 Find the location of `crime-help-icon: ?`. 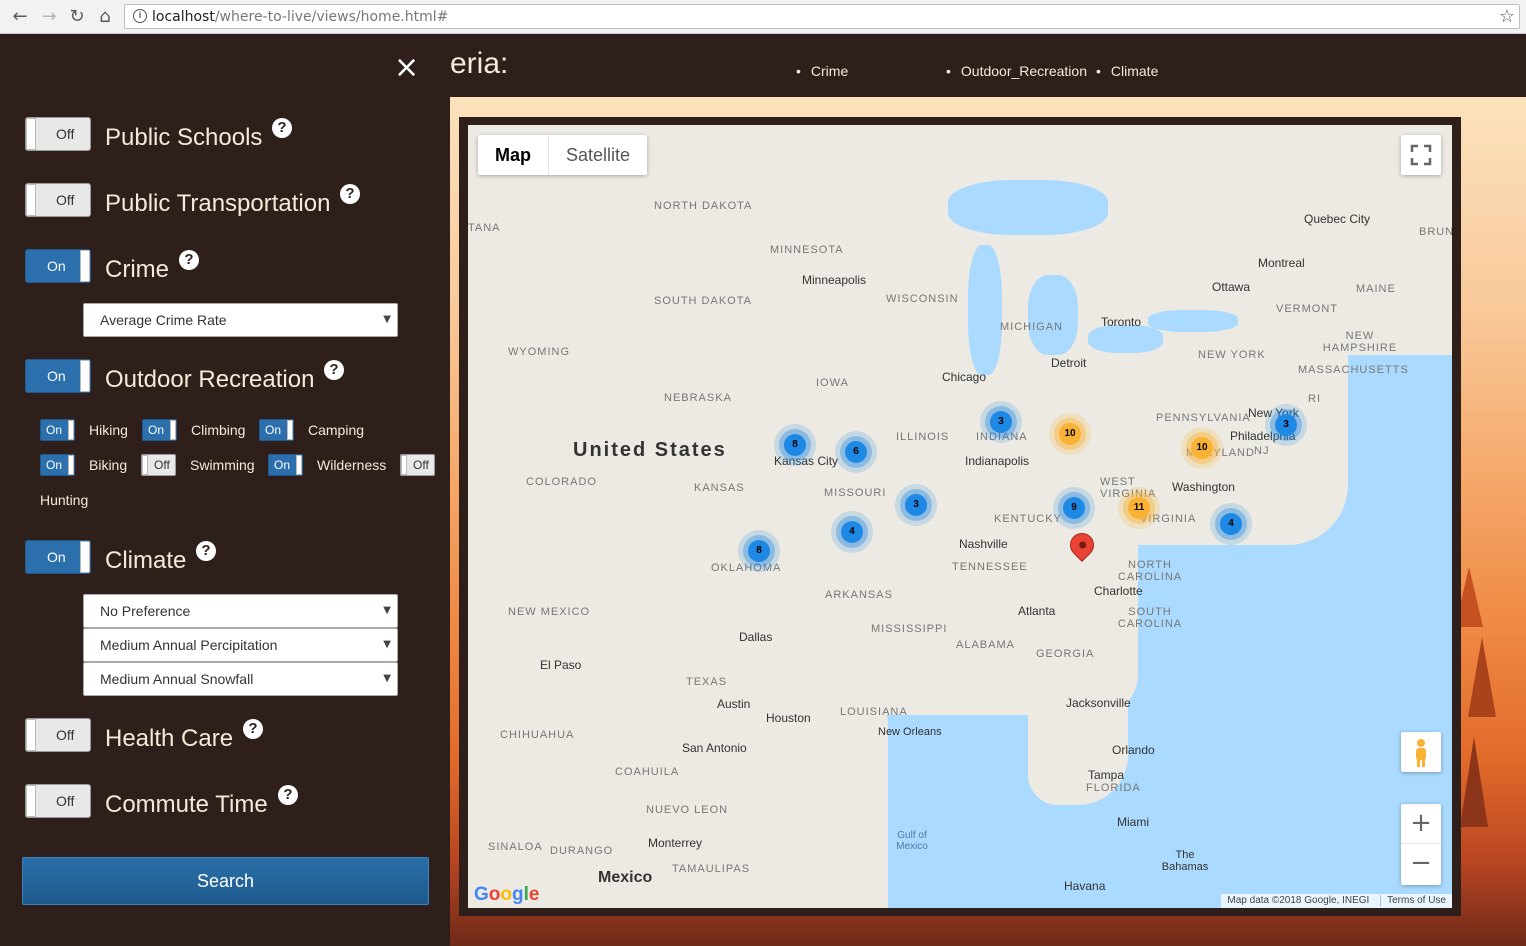

crime-help-icon: ? is located at coordinates (189, 260).